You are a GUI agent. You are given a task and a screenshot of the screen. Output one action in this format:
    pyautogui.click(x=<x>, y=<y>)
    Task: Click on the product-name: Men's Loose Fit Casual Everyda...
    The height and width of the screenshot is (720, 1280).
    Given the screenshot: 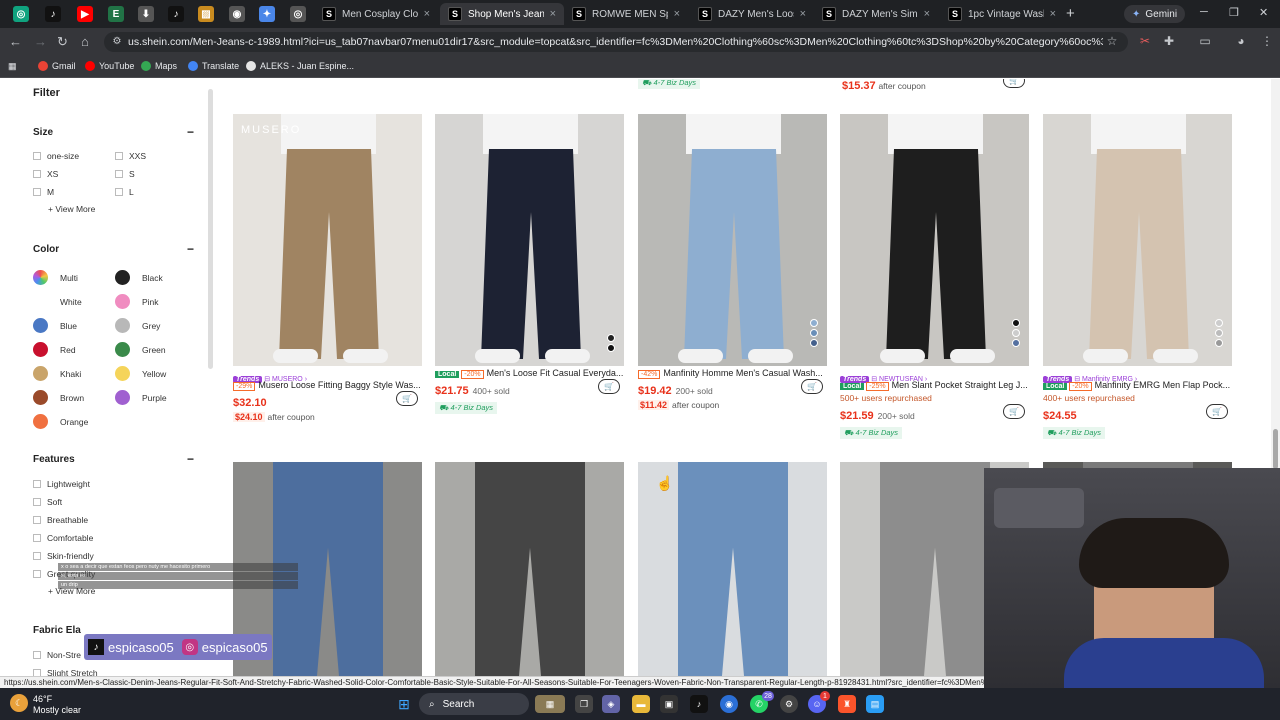 What is the action you would take?
    pyautogui.click(x=555, y=373)
    